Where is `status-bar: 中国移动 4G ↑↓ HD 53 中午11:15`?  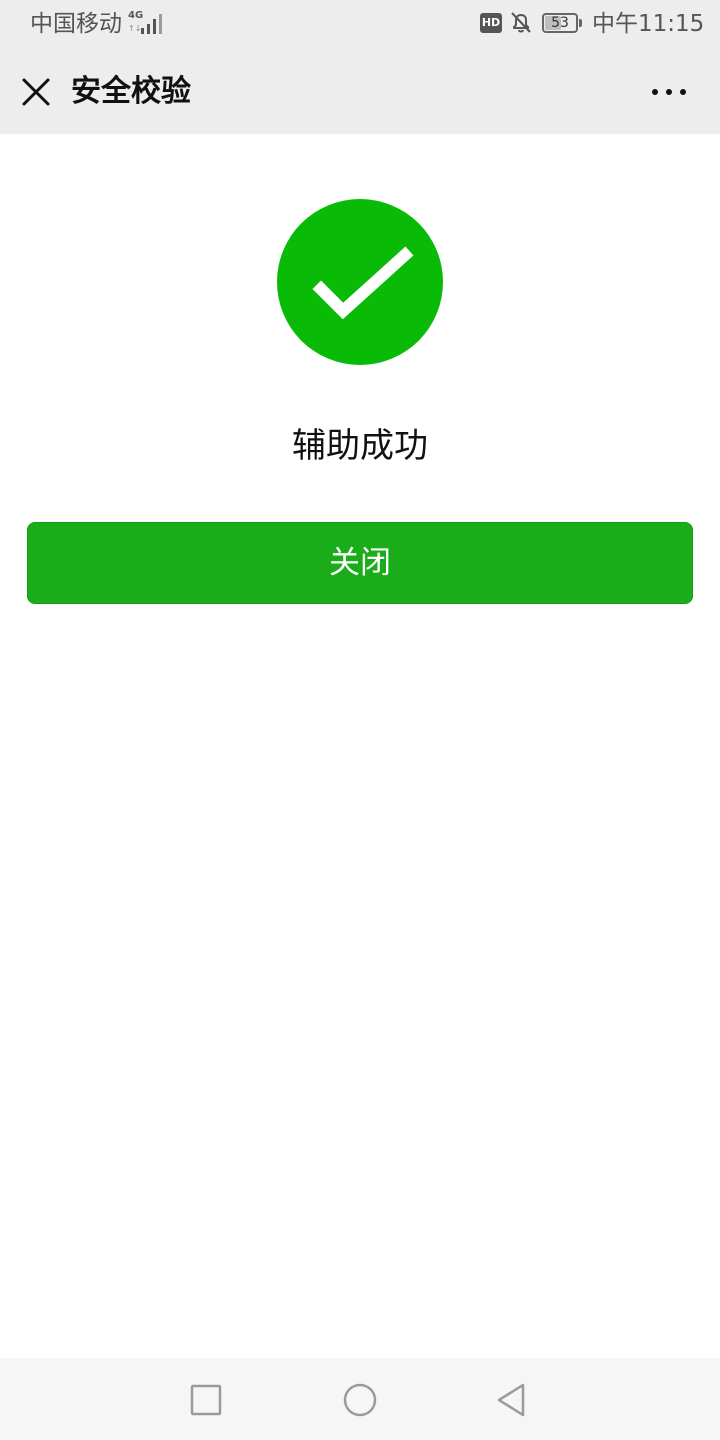
status-bar: 中国移动 4G ↑↓ HD 53 中午11:15 is located at coordinates (360, 25).